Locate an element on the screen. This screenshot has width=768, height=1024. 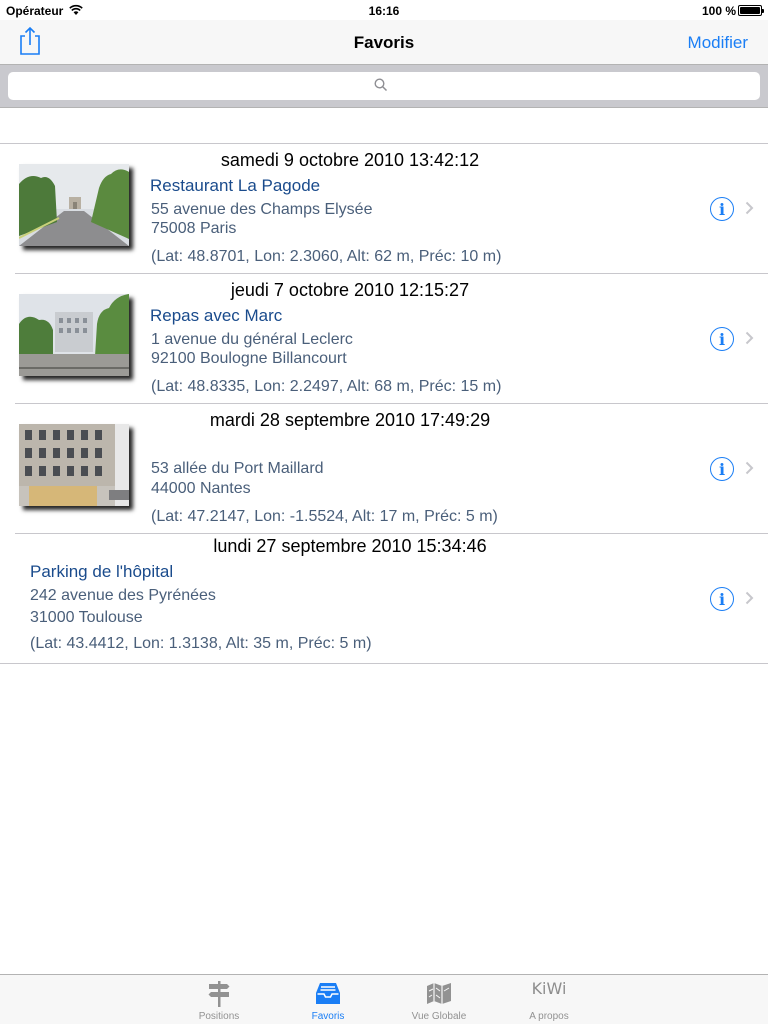
favorite-date: lundi 27 septembre 2010 15:34:46 is located at coordinates (350, 546).